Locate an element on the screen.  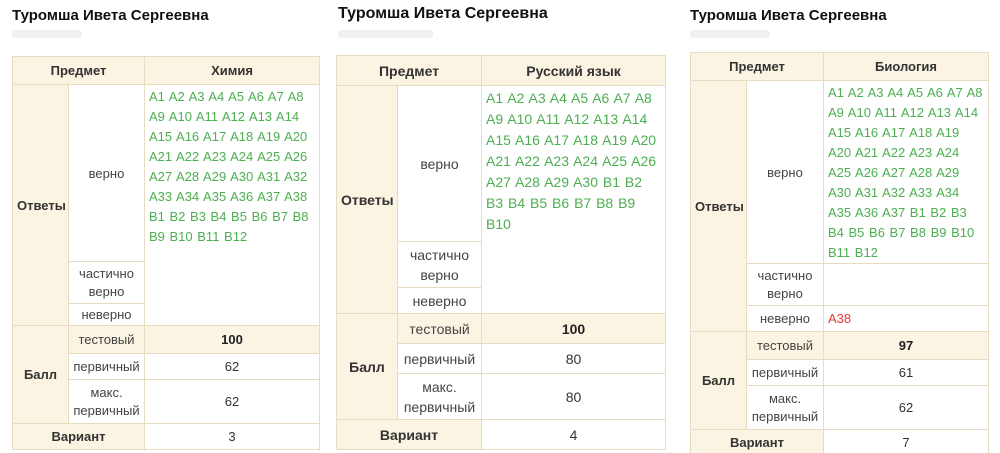
test-score-value: 97 is located at coordinates (906, 345).